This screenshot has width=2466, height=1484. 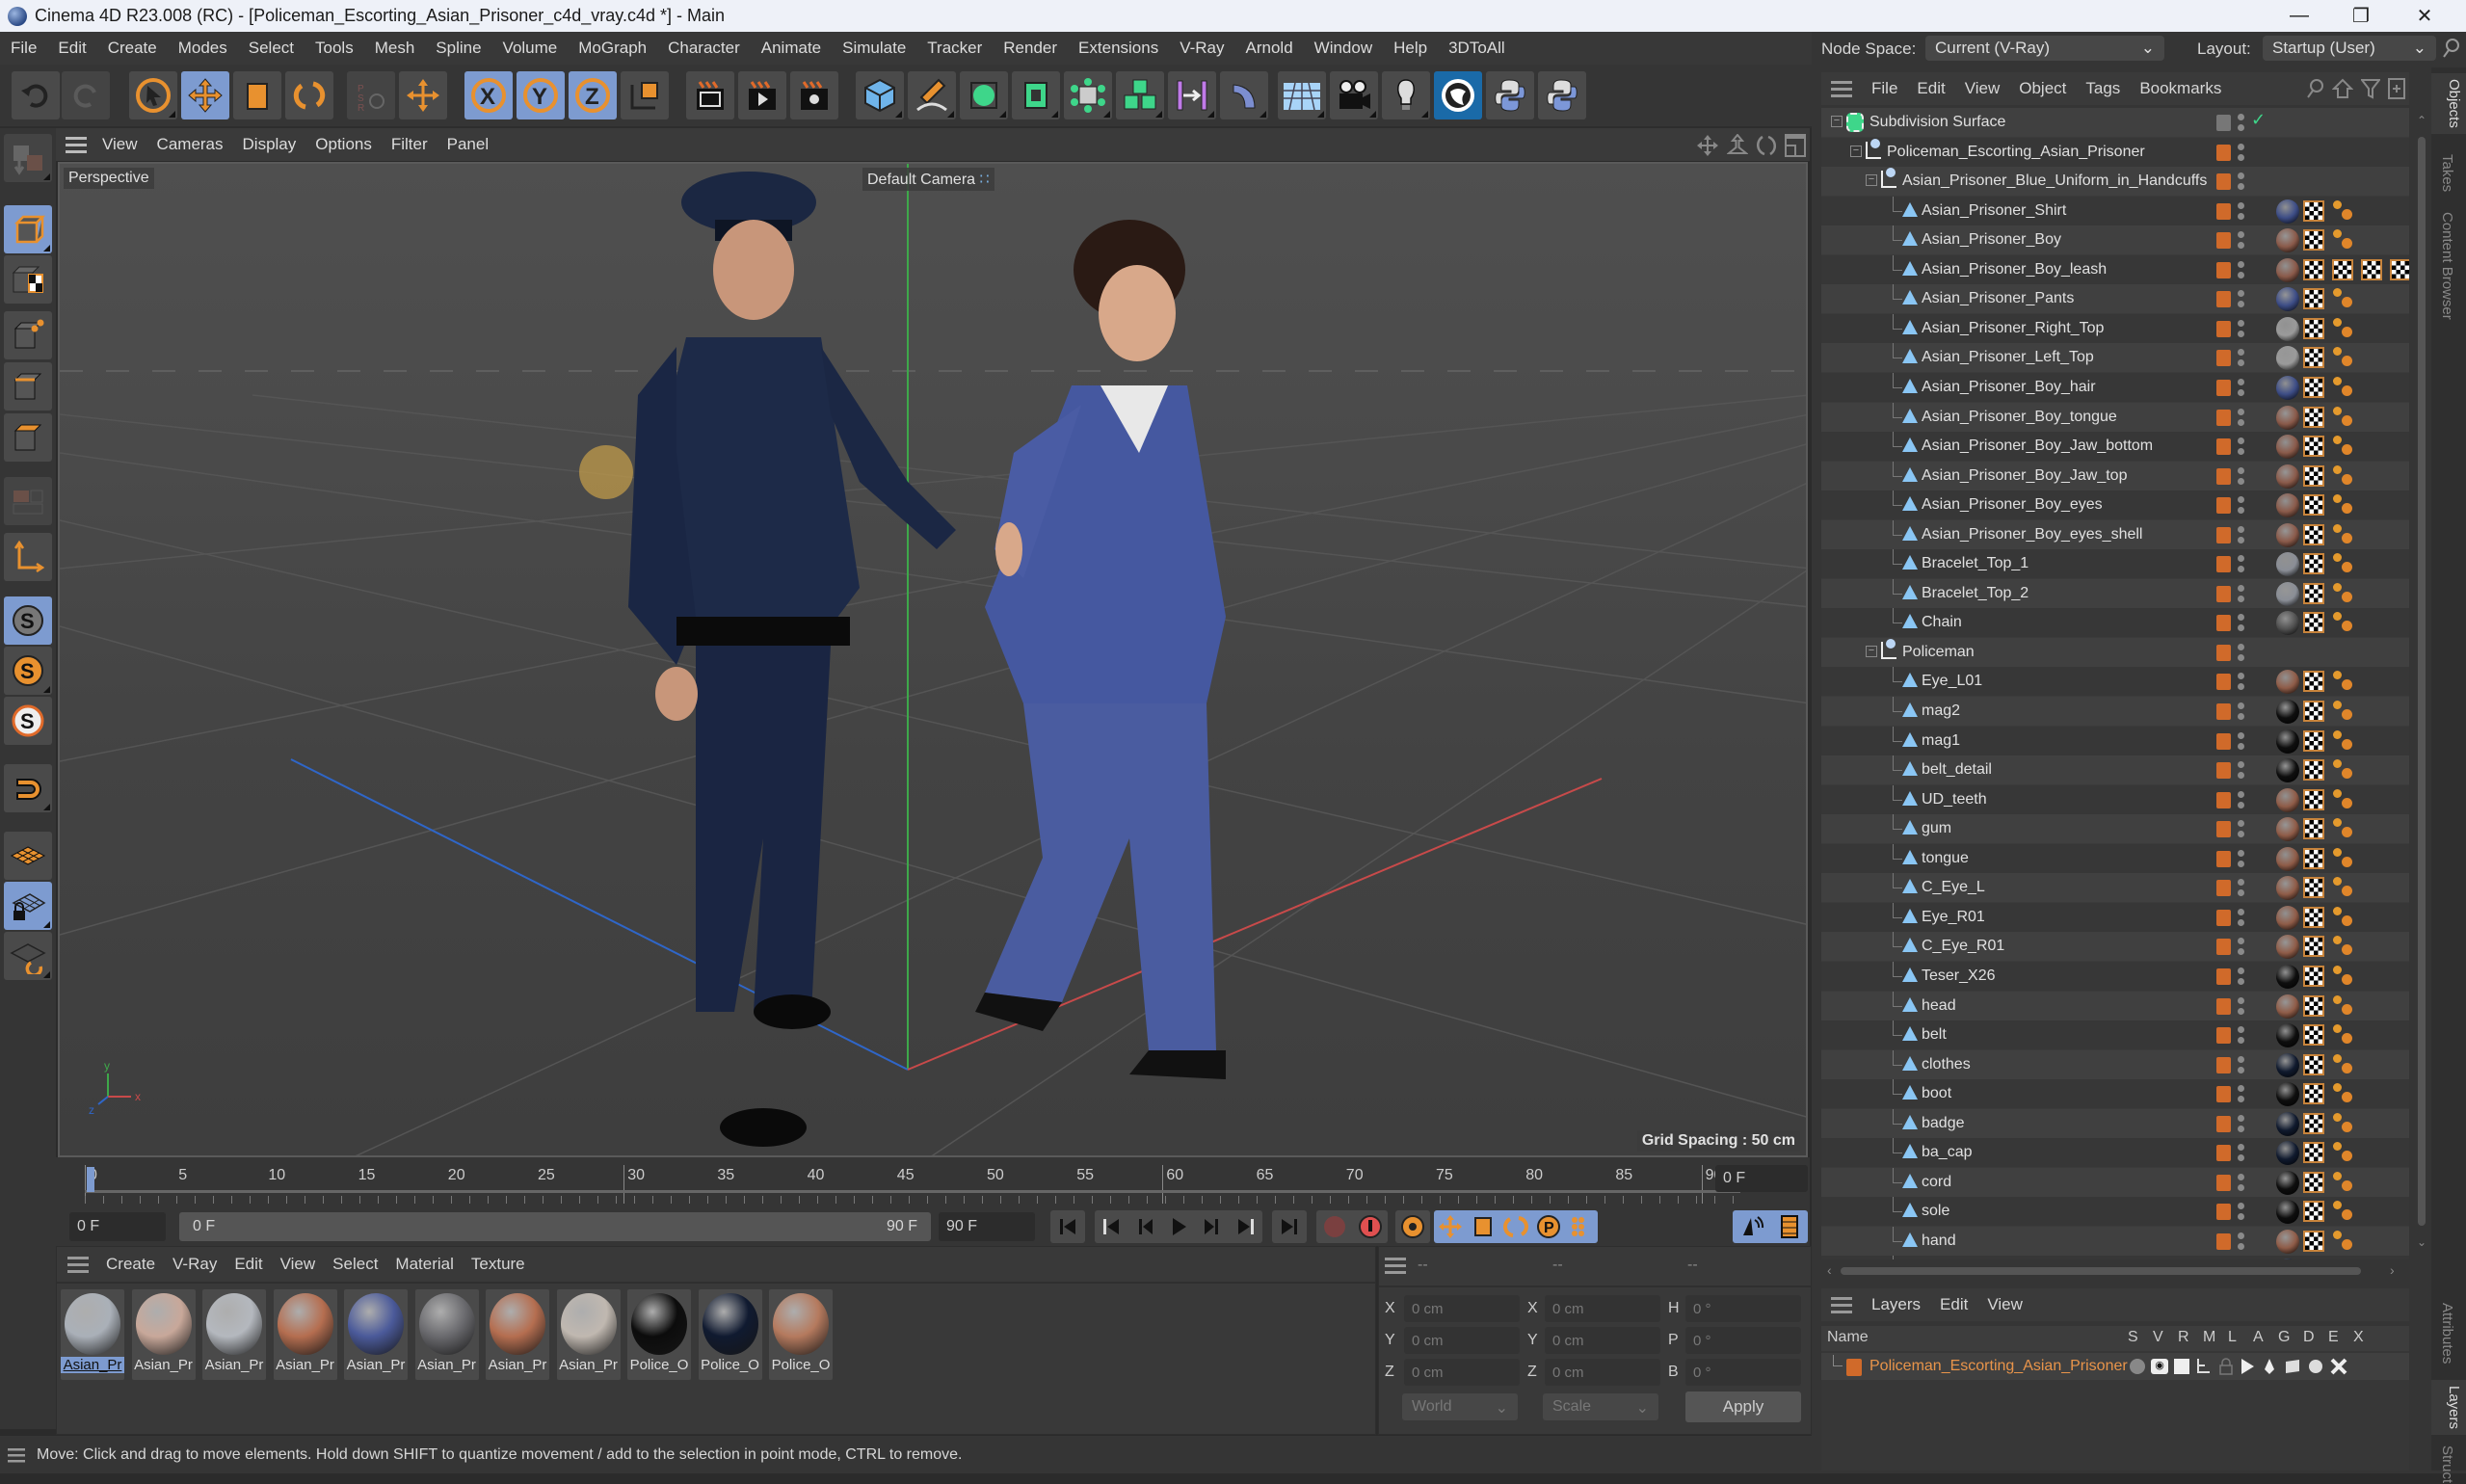 I want to click on close-button: ✕, so click(x=2425, y=16).